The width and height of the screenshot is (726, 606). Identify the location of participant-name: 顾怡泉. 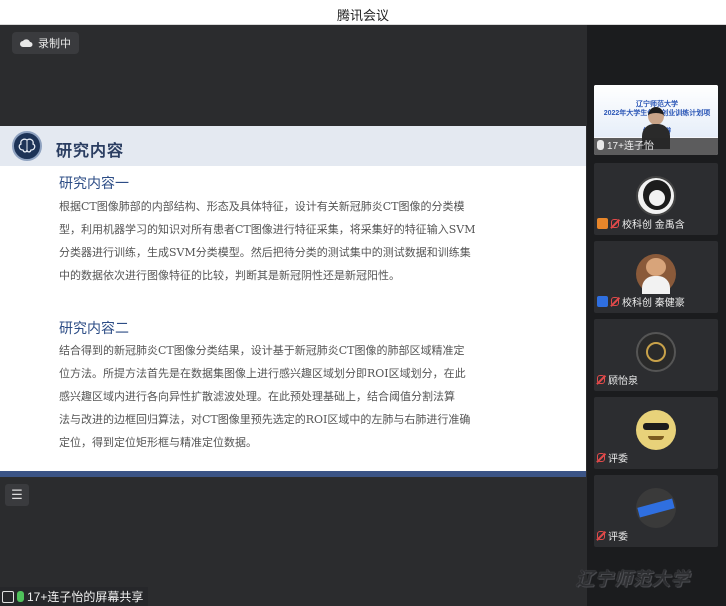
(623, 381).